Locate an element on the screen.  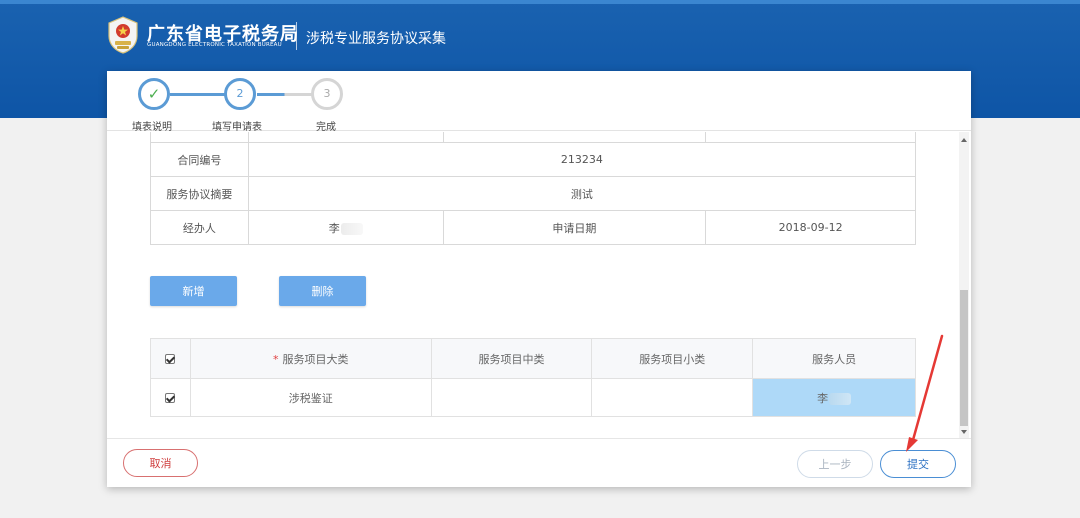
row-staff-cell: 李 is located at coordinates (834, 397).